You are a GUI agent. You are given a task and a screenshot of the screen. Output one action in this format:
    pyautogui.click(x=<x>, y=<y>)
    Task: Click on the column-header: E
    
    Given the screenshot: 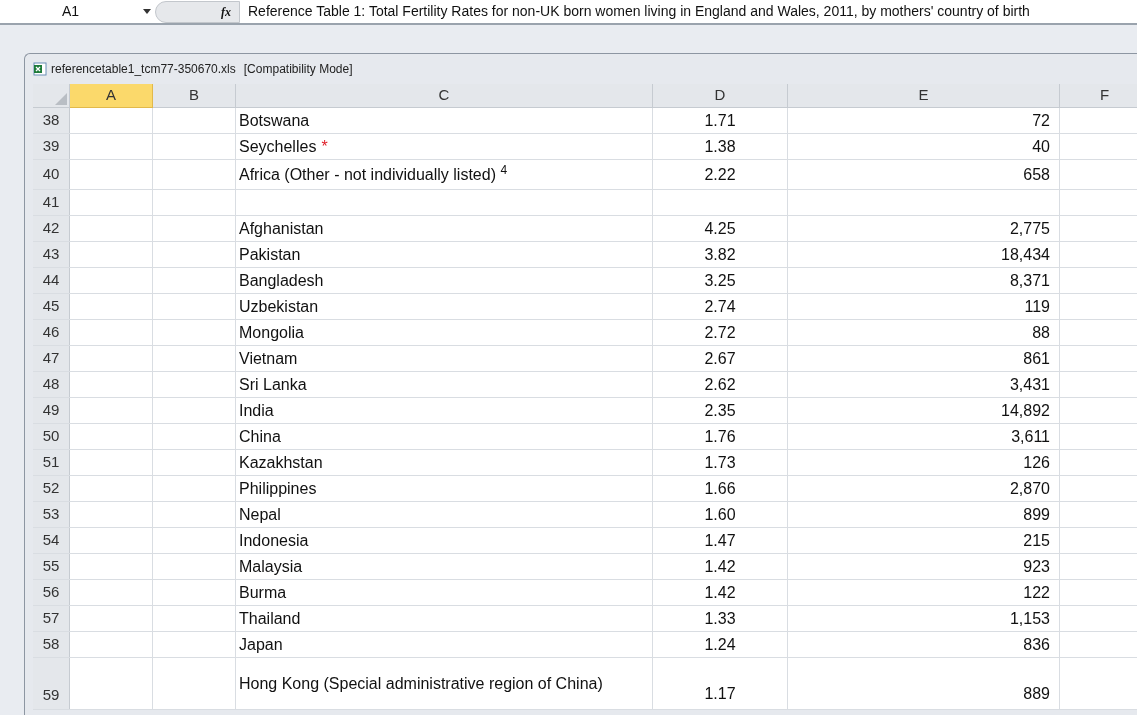 What is the action you would take?
    pyautogui.click(x=924, y=96)
    